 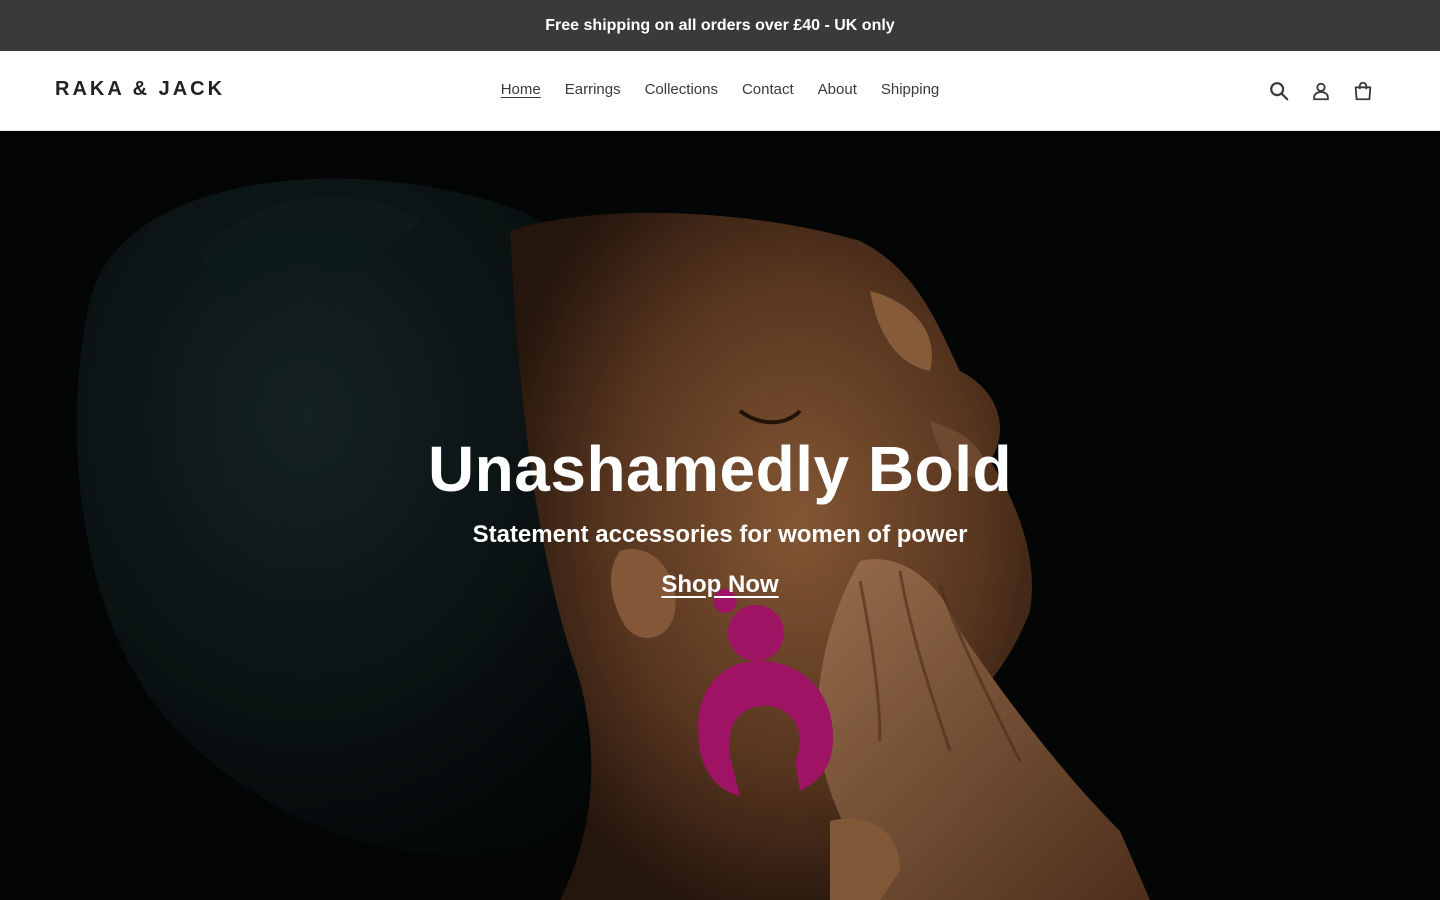 I want to click on nav-item-contact: Contact, so click(x=768, y=90).